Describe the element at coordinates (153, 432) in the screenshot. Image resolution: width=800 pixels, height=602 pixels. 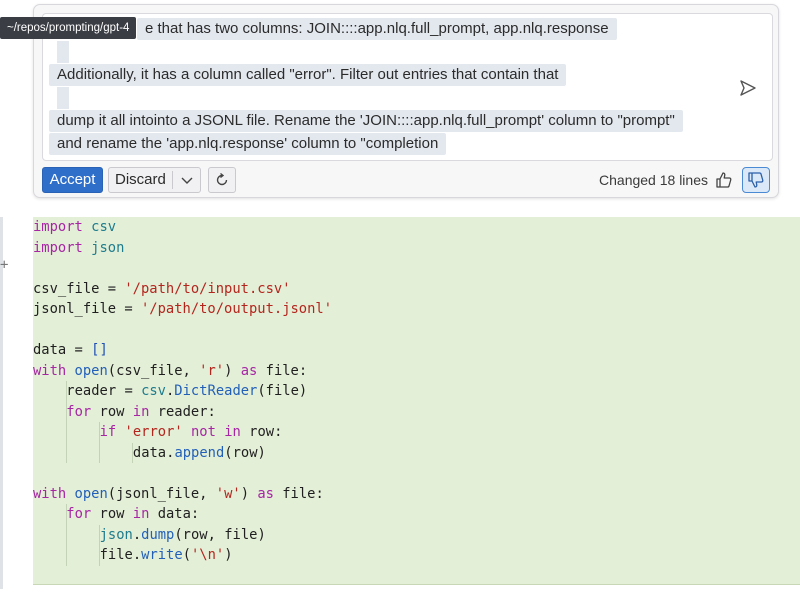
I see `code-token: 'error'` at that location.